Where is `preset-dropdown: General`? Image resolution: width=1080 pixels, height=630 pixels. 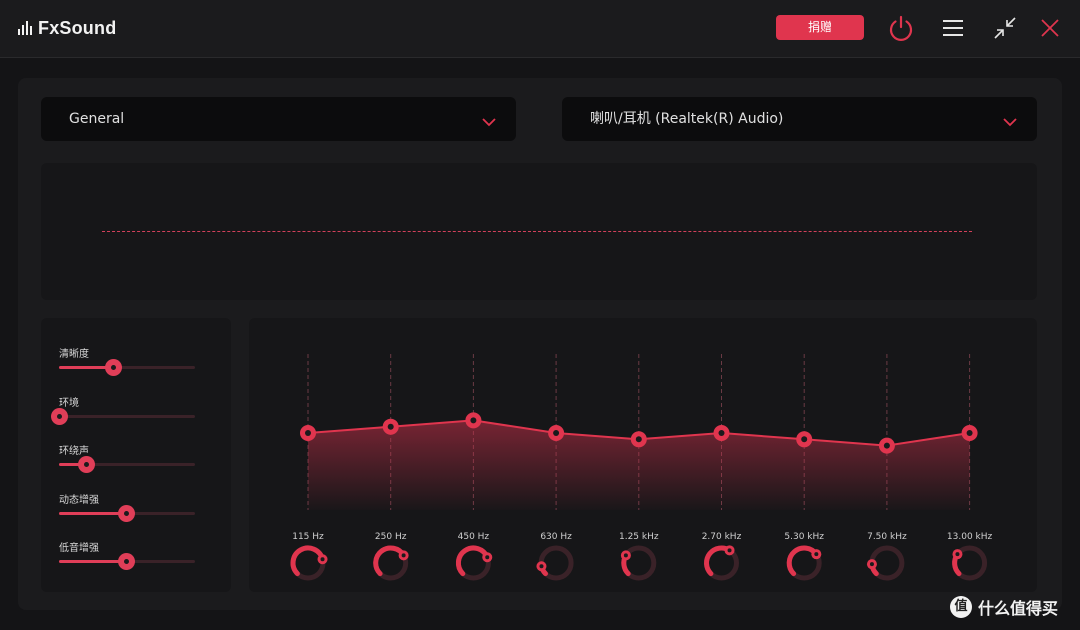
preset-dropdown: General is located at coordinates (278, 119).